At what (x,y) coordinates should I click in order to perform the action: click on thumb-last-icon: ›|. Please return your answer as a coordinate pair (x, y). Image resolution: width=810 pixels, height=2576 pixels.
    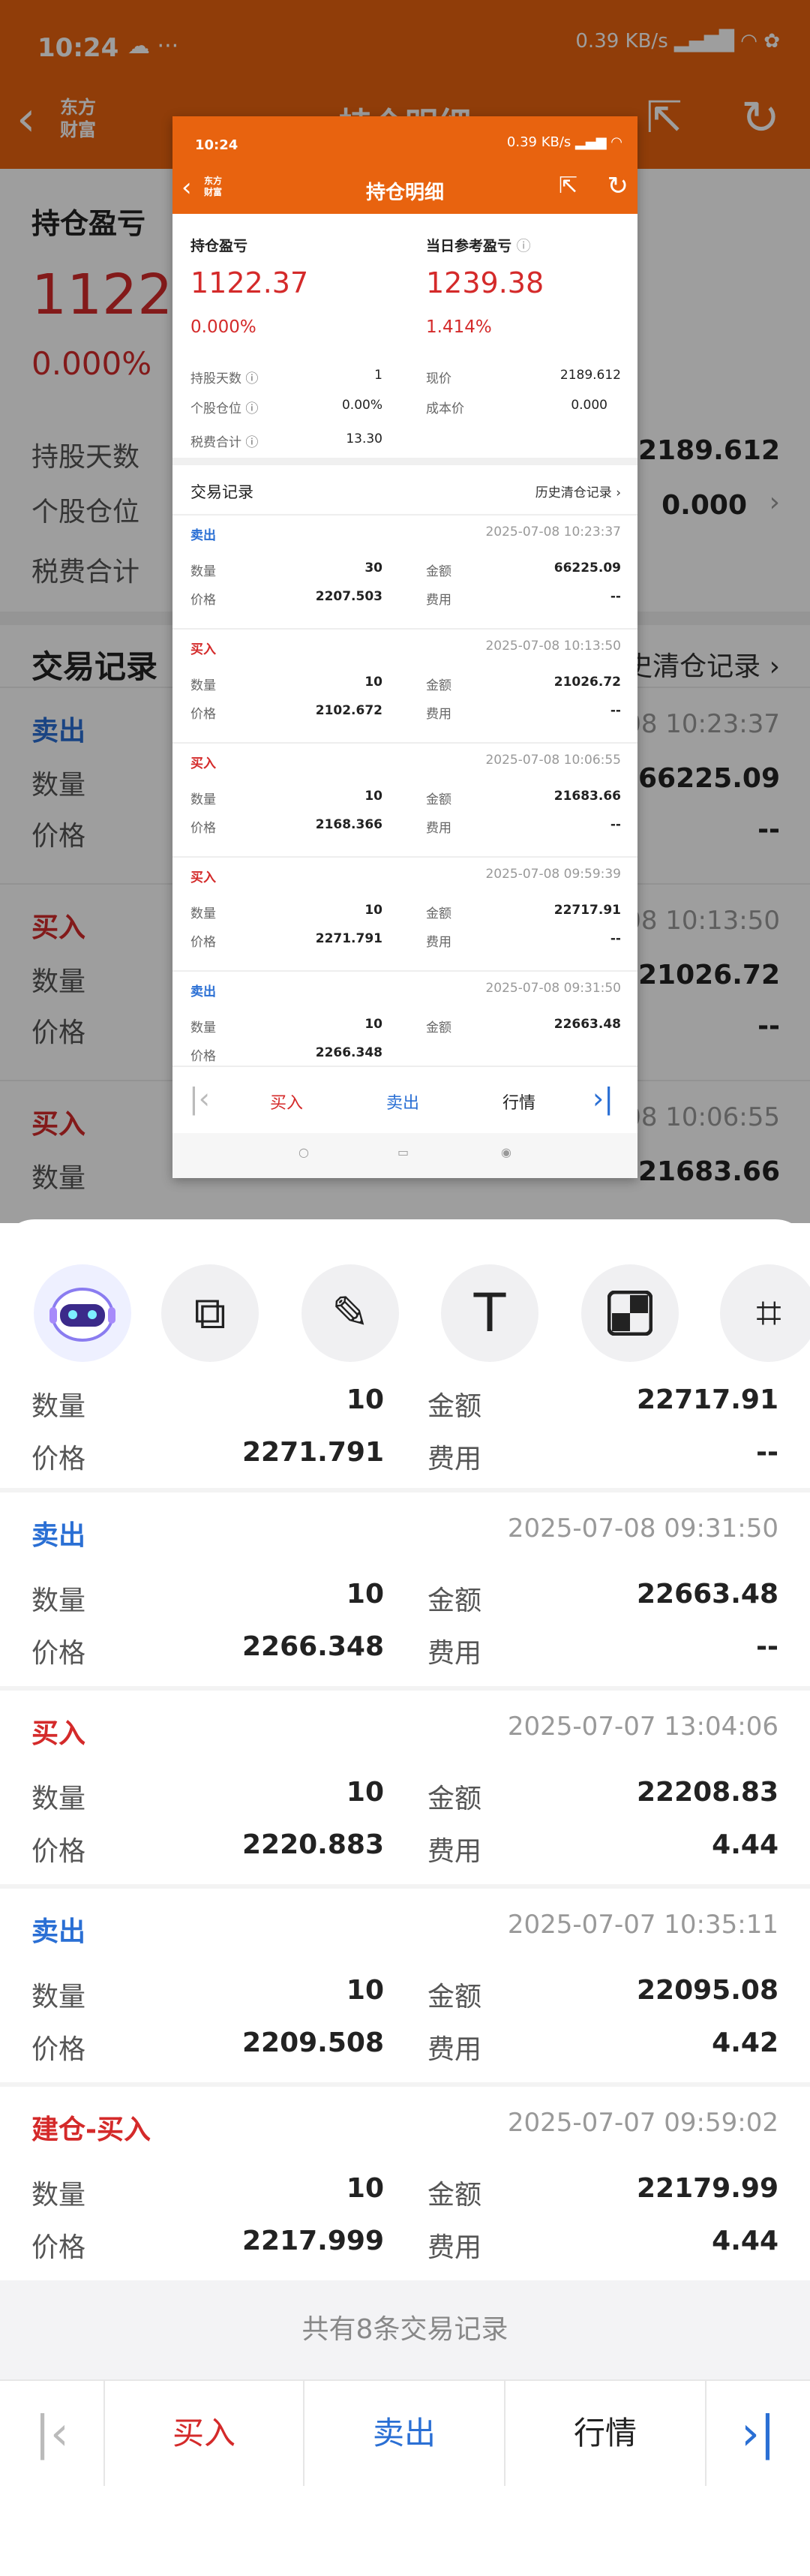
    Looking at the image, I should click on (603, 1098).